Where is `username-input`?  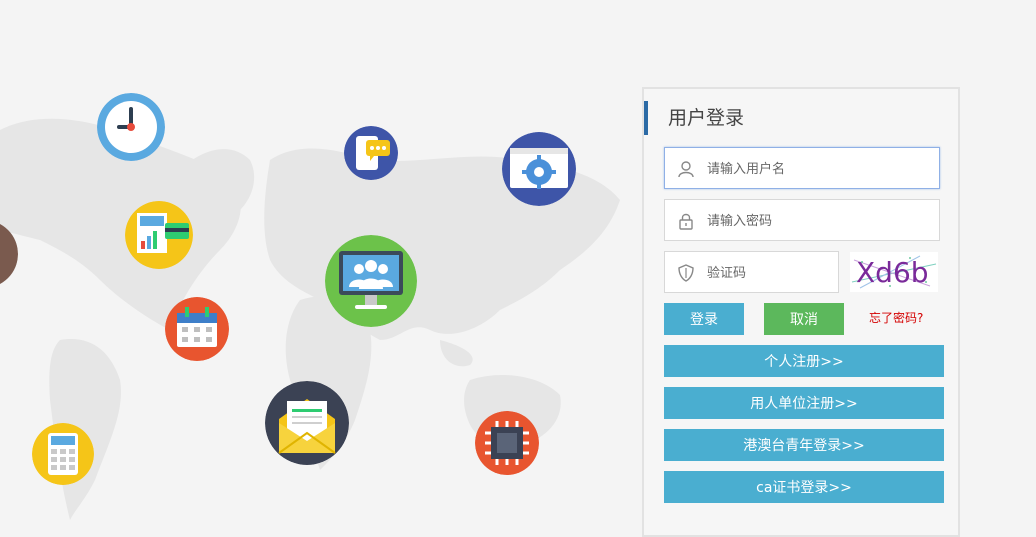 username-input is located at coordinates (820, 169).